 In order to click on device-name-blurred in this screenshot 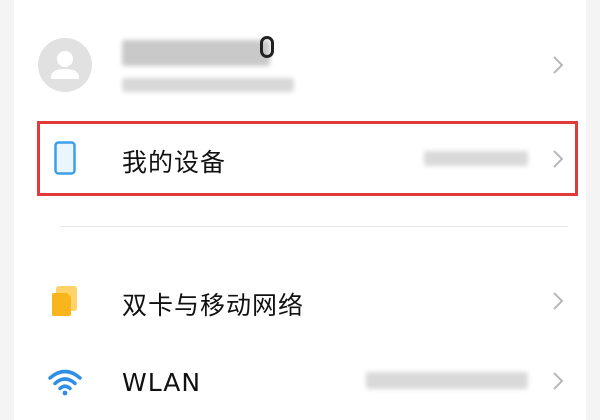, I will do `click(476, 158)`.